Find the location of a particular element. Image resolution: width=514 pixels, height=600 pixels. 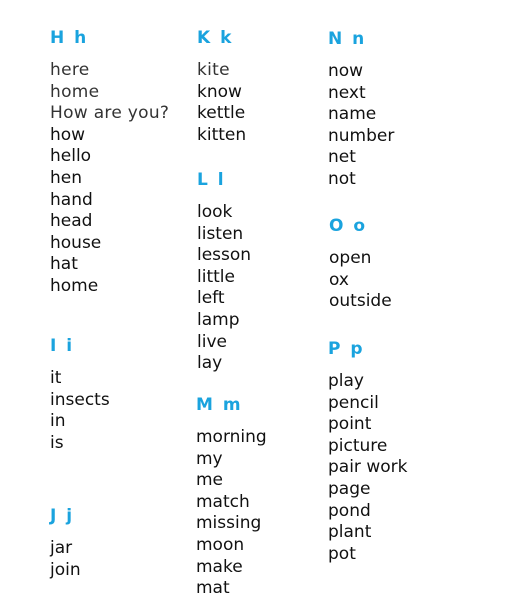

word-item: join is located at coordinates (65, 569).